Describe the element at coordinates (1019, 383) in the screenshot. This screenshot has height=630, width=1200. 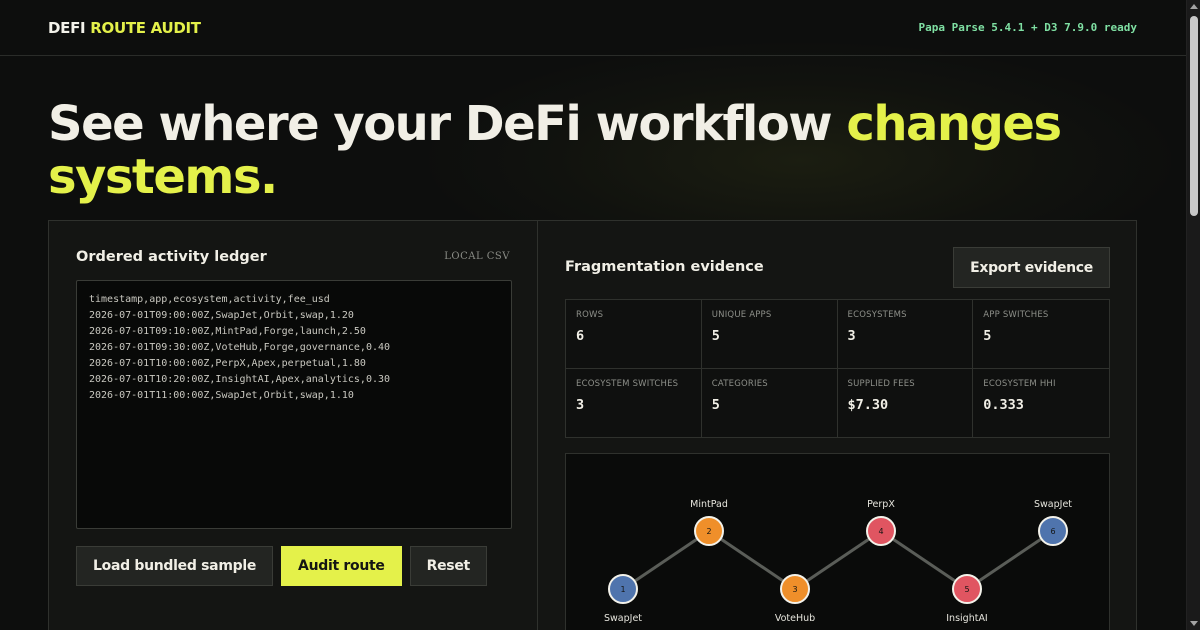
I see `stat-label: ECOSYSTEM HHI` at that location.